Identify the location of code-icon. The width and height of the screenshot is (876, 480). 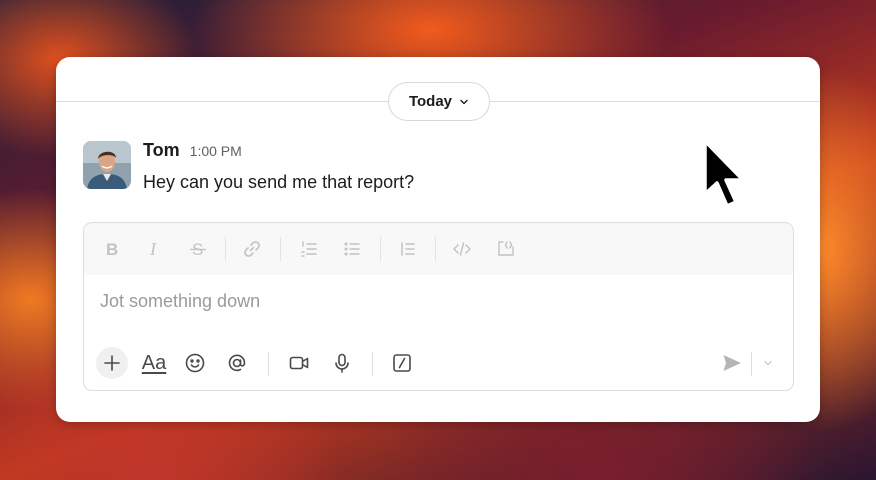
(462, 249).